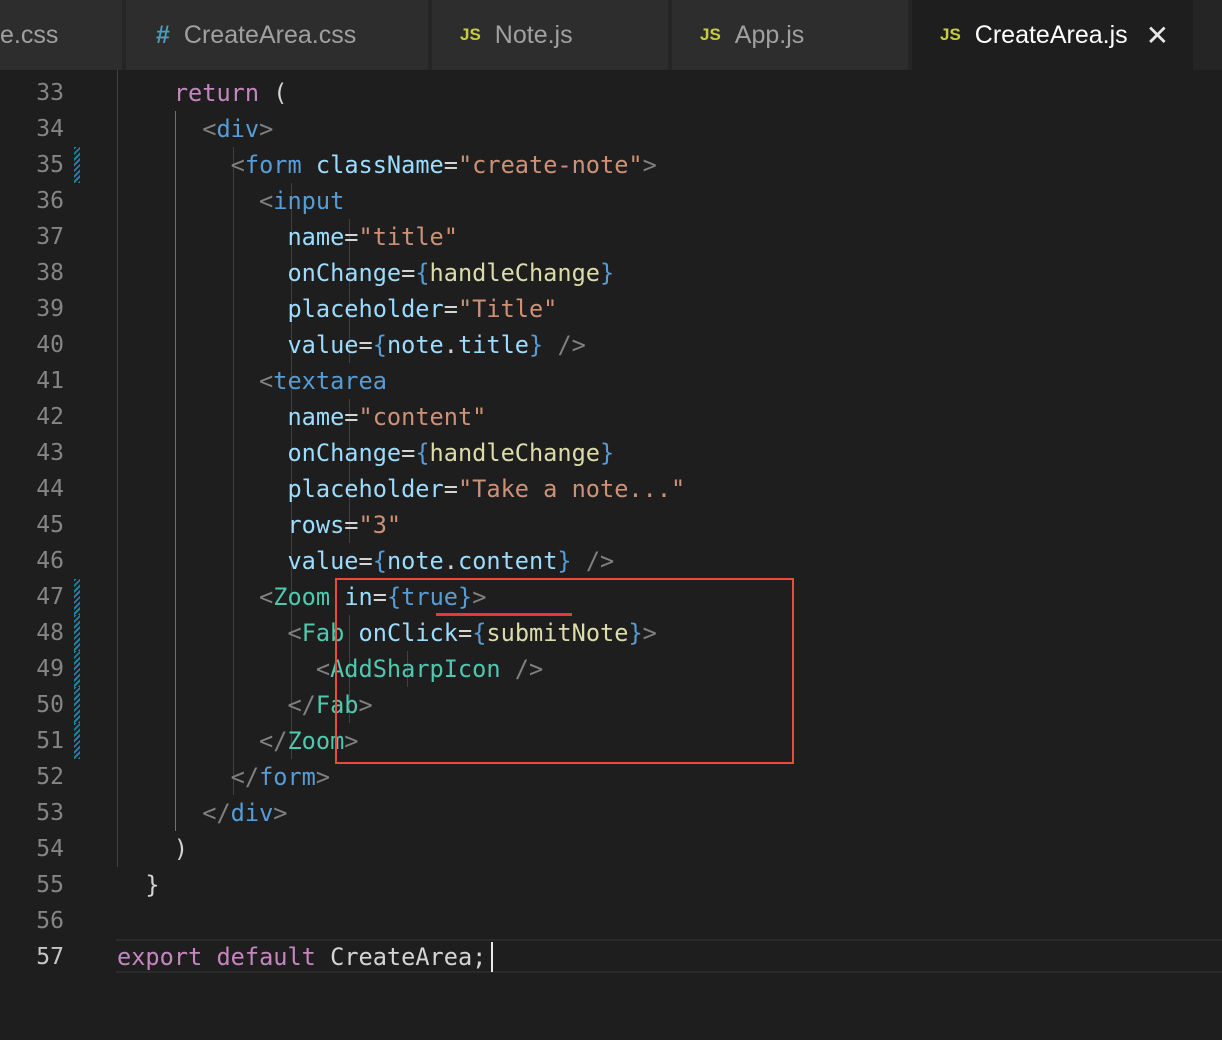 Image resolution: width=1222 pixels, height=1040 pixels. I want to click on line-number: 35, so click(50, 165).